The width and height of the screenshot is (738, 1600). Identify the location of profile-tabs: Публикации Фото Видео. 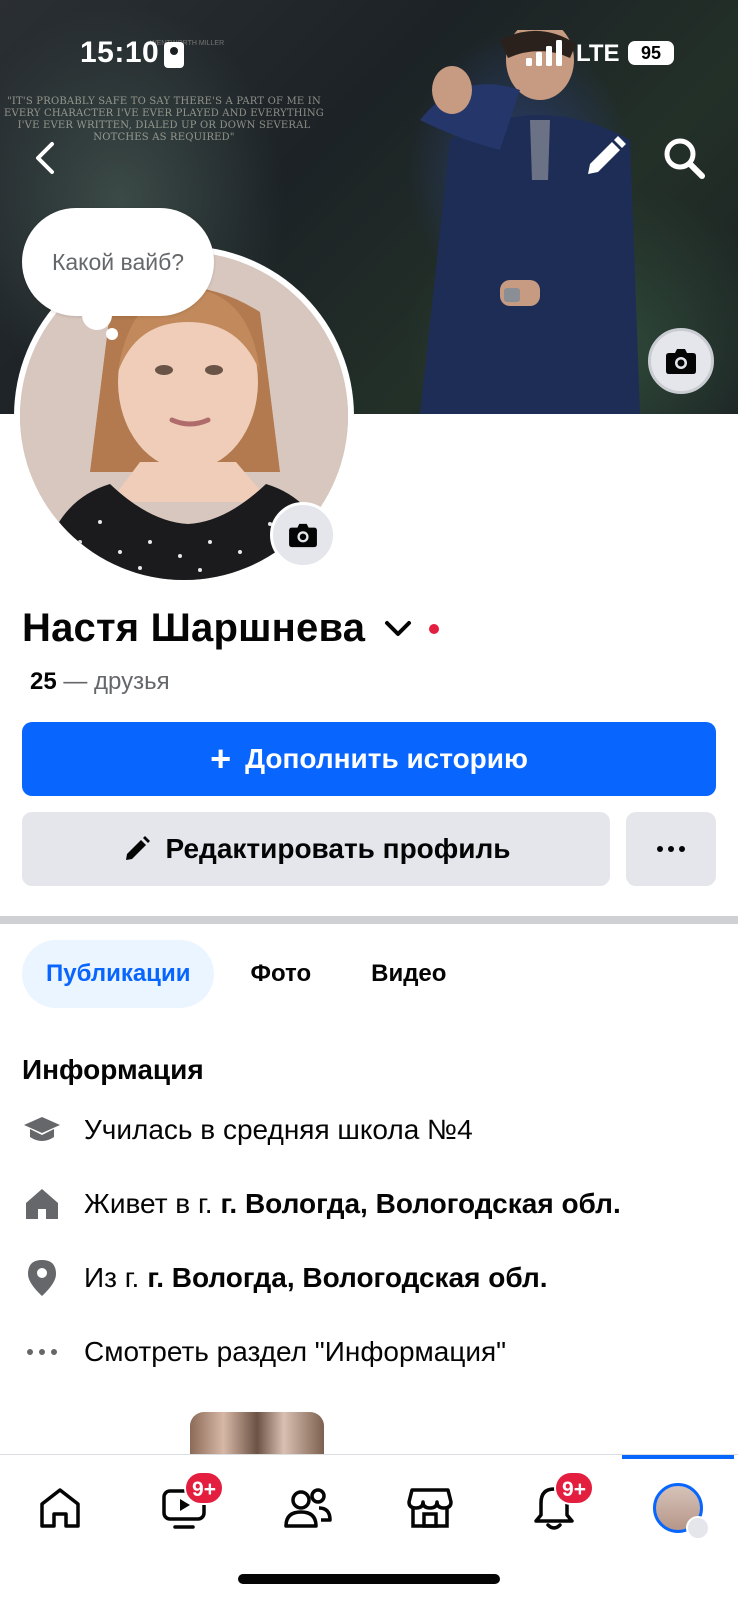
(252, 974).